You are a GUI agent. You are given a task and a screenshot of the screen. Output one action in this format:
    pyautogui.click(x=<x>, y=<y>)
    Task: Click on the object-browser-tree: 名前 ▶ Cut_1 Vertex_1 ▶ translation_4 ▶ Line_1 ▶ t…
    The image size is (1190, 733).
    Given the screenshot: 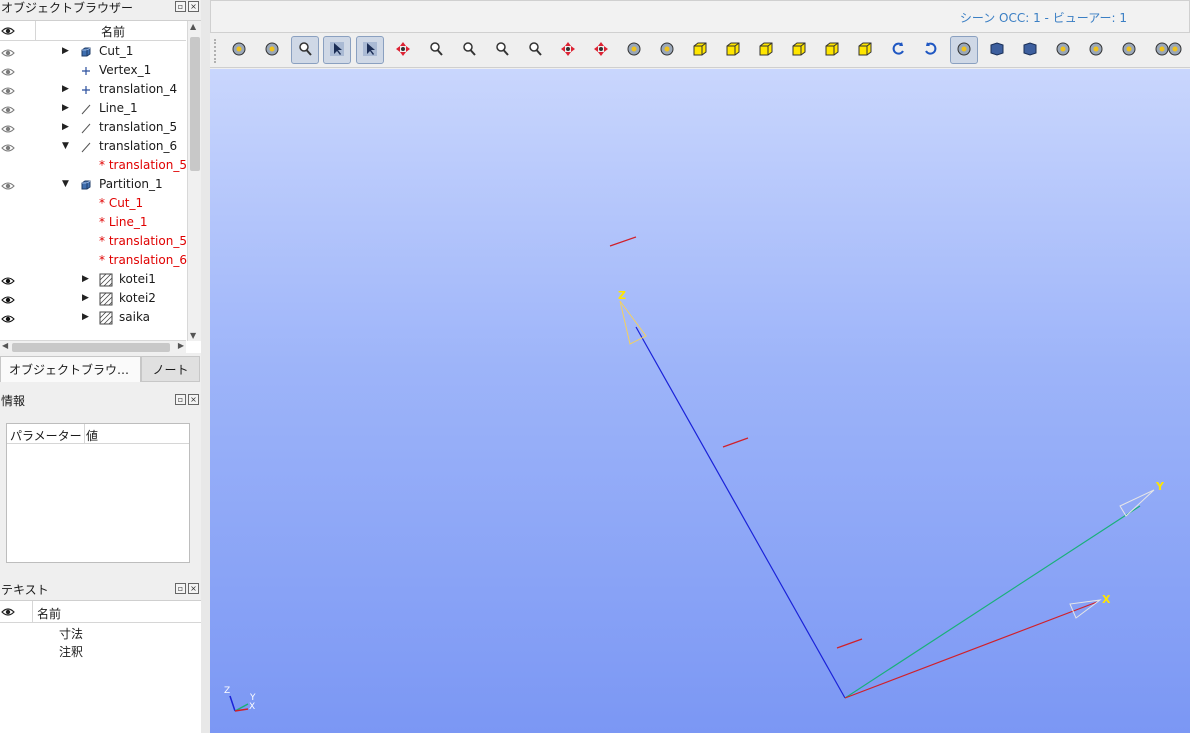 What is the action you would take?
    pyautogui.click(x=100, y=186)
    